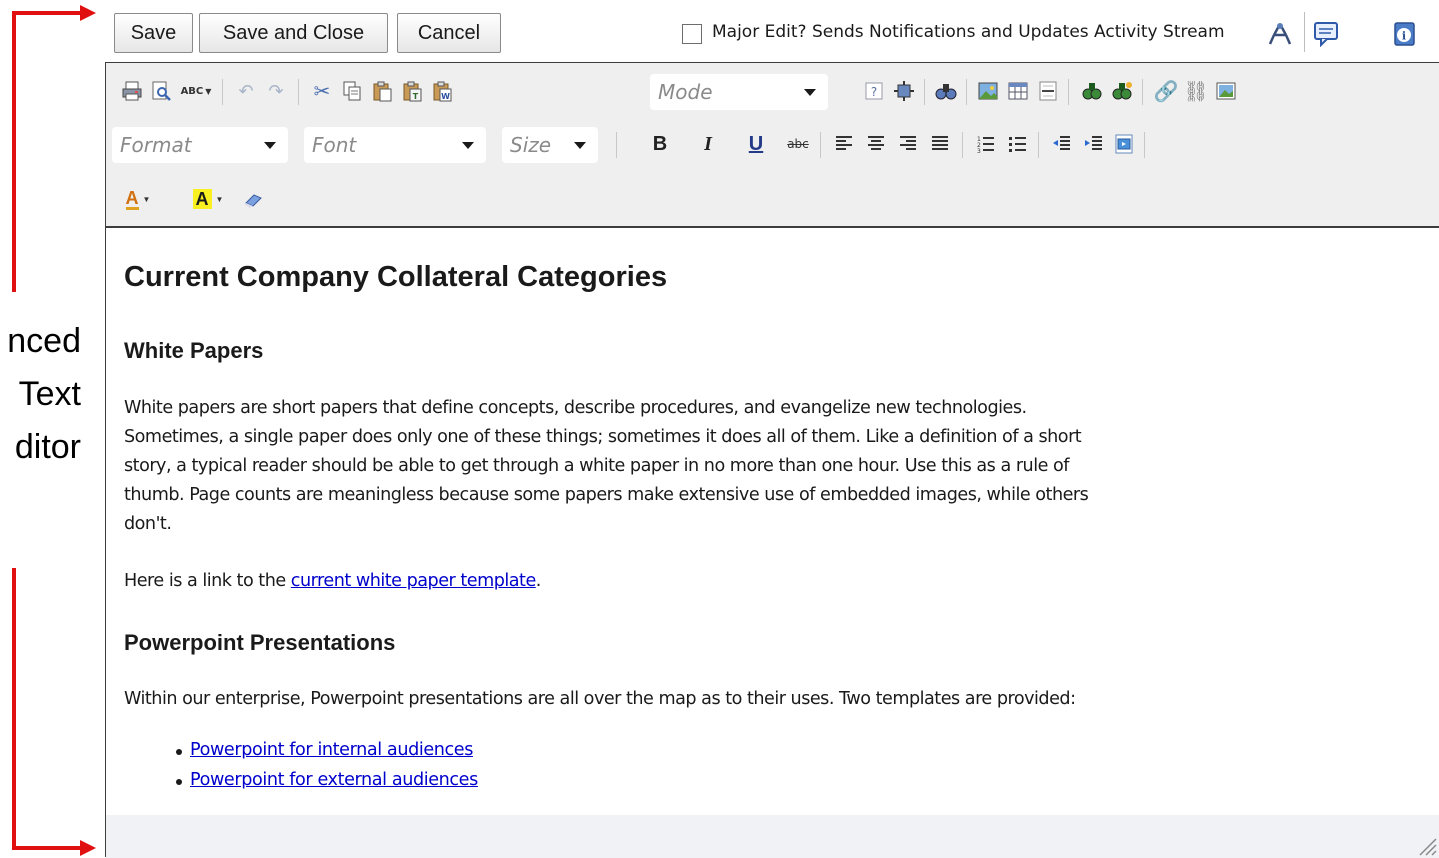 This screenshot has width=1439, height=858. I want to click on svg-text: 3, so click(979, 151).